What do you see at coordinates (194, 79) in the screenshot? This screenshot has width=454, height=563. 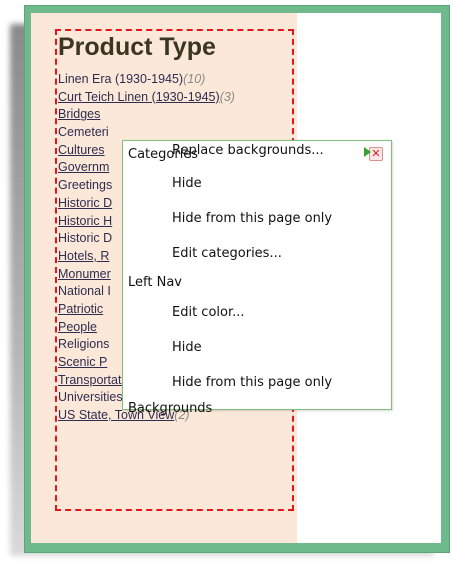 I see `nav-item-count: (10)` at bounding box center [194, 79].